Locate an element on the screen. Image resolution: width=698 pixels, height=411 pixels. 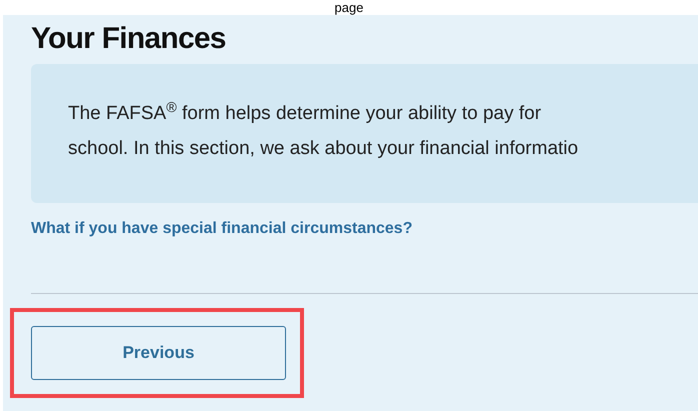
info-text-line: school. In this section, we ask about your financial informatio is located at coordinates (324, 148).